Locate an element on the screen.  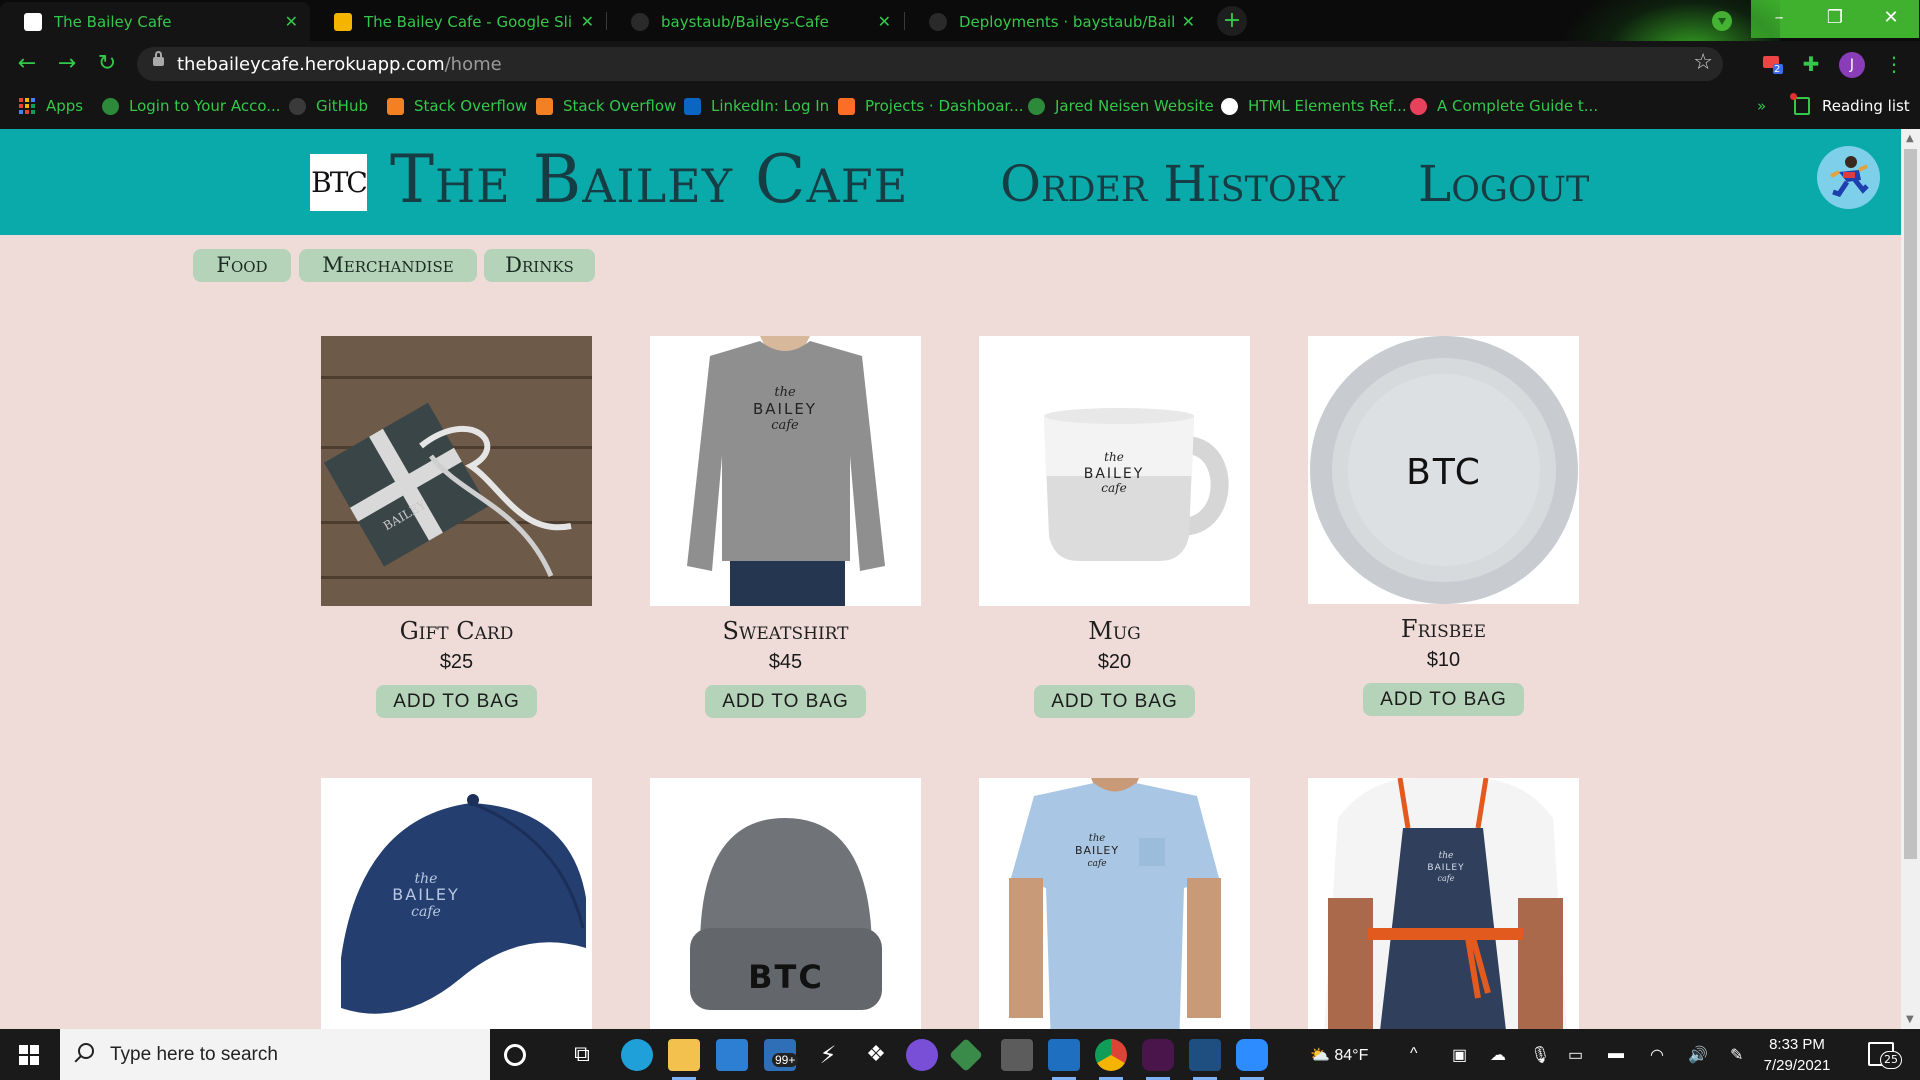
chrome-icon is located at coordinates (1111, 1059).